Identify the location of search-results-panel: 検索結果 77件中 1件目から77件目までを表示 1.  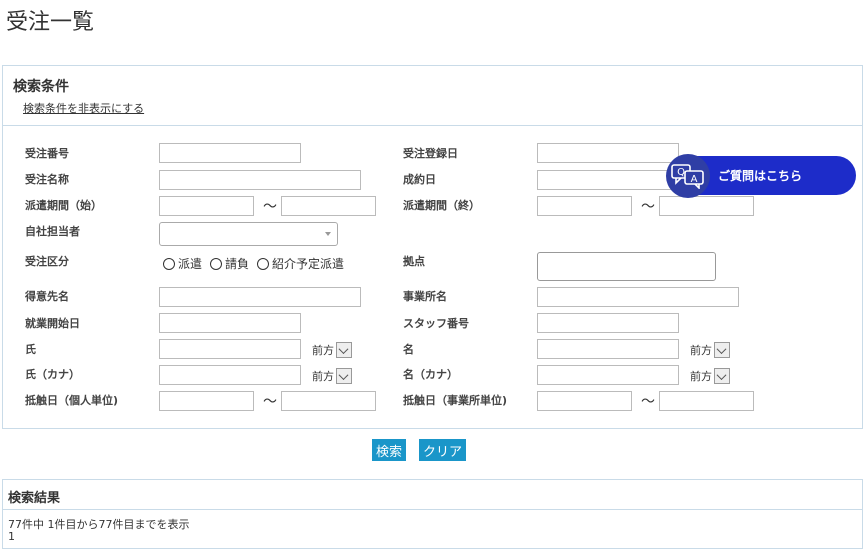
(432, 514).